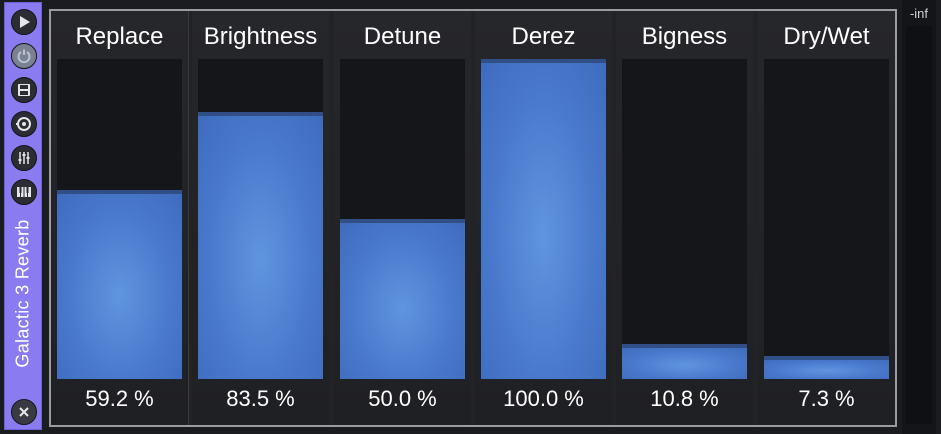 The image size is (941, 434). Describe the element at coordinates (402, 36) in the screenshot. I see `slider-label: Detune` at that location.